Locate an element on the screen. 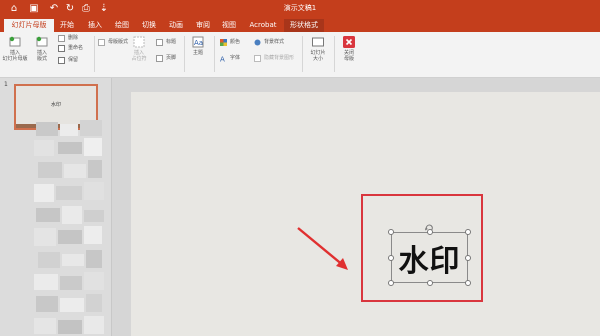  rename-label: 重命名 is located at coordinates (76, 48).